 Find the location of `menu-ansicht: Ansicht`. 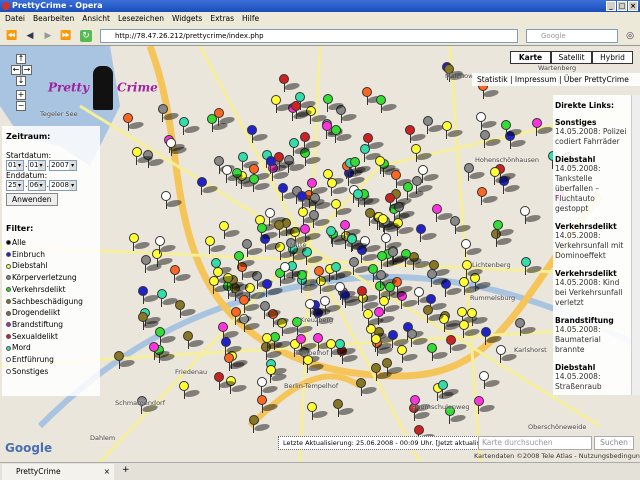

menu-ansicht: Ansicht is located at coordinates (96, 18).